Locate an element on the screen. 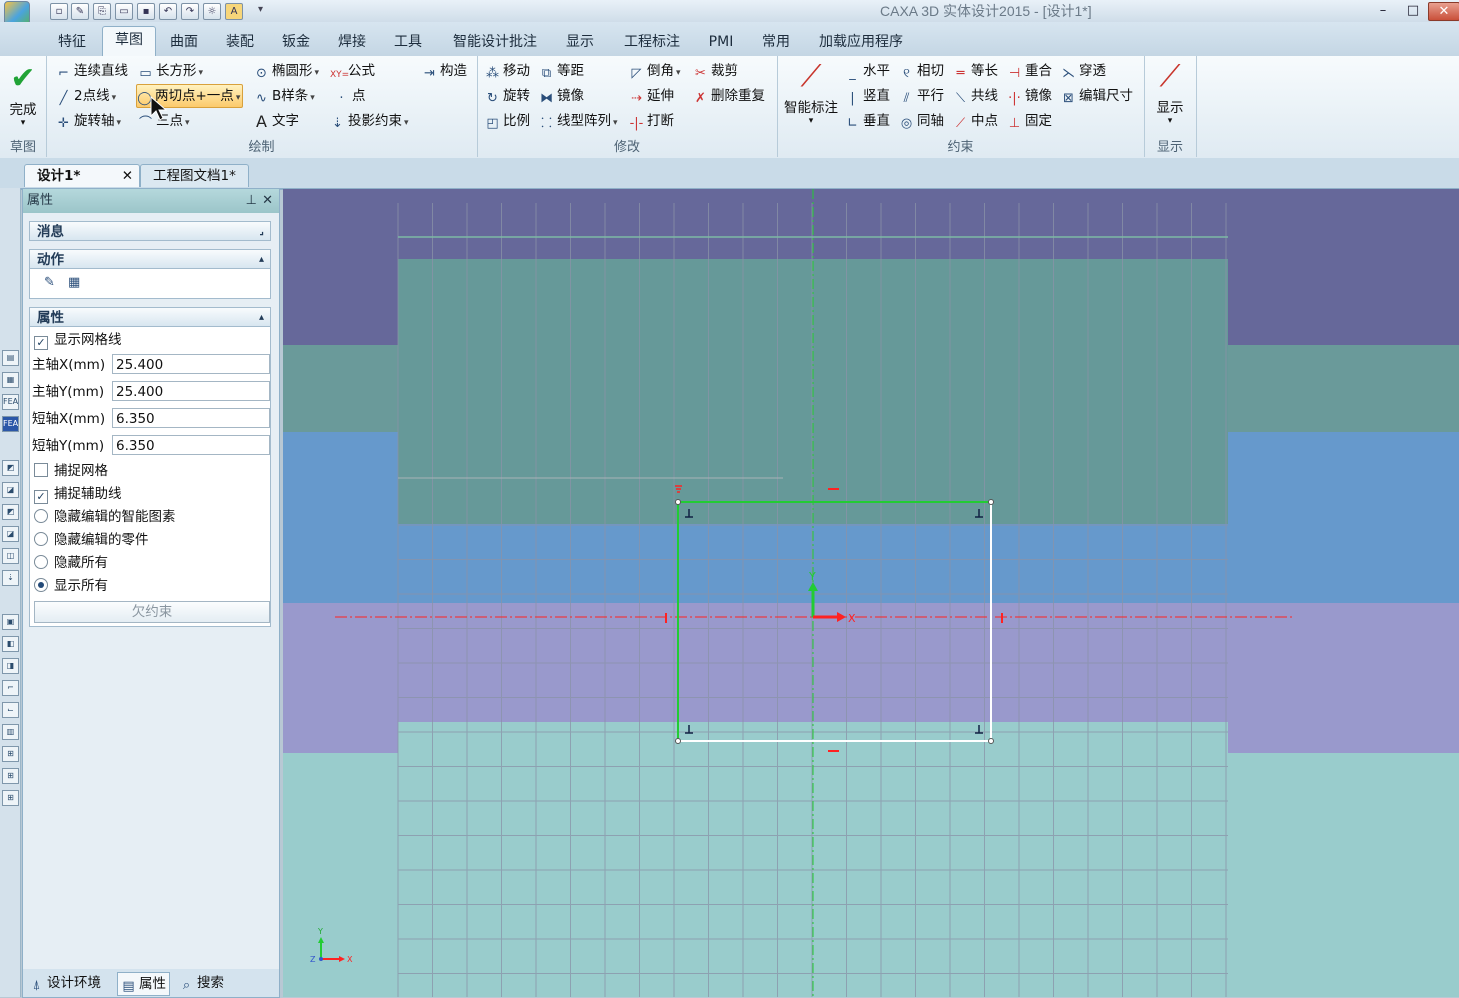  tab-weld: 焊接 is located at coordinates (352, 42).